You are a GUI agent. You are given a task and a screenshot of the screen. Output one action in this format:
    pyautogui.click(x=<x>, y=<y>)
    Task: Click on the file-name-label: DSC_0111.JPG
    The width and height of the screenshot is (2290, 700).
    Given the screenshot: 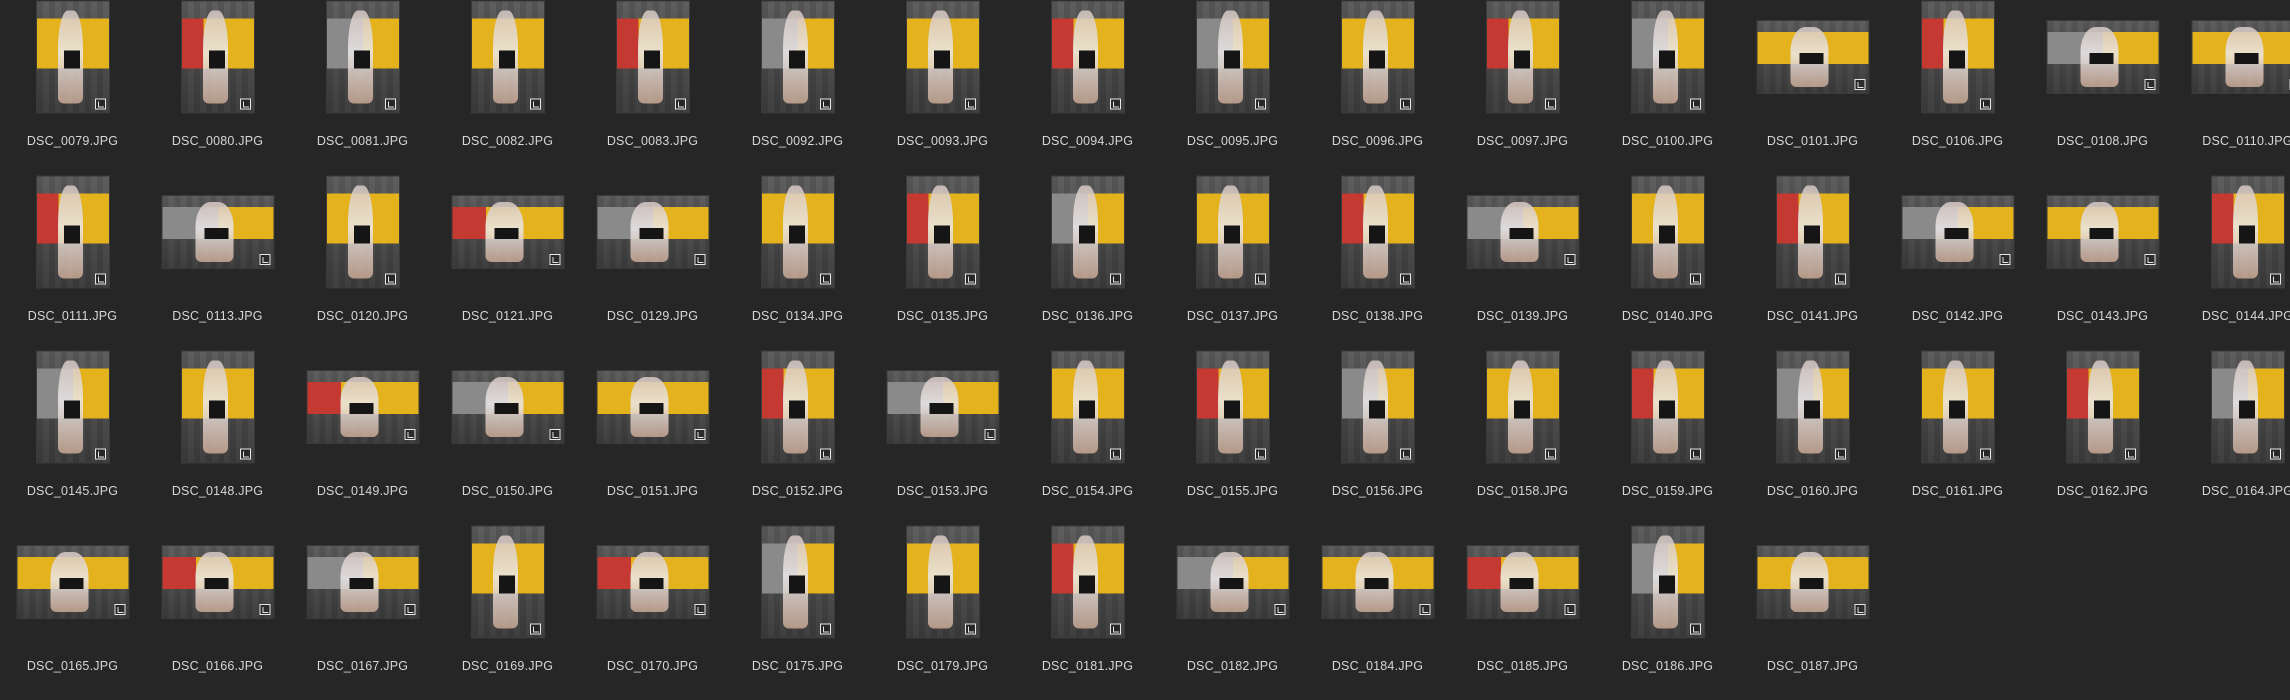 What is the action you would take?
    pyautogui.click(x=72, y=316)
    